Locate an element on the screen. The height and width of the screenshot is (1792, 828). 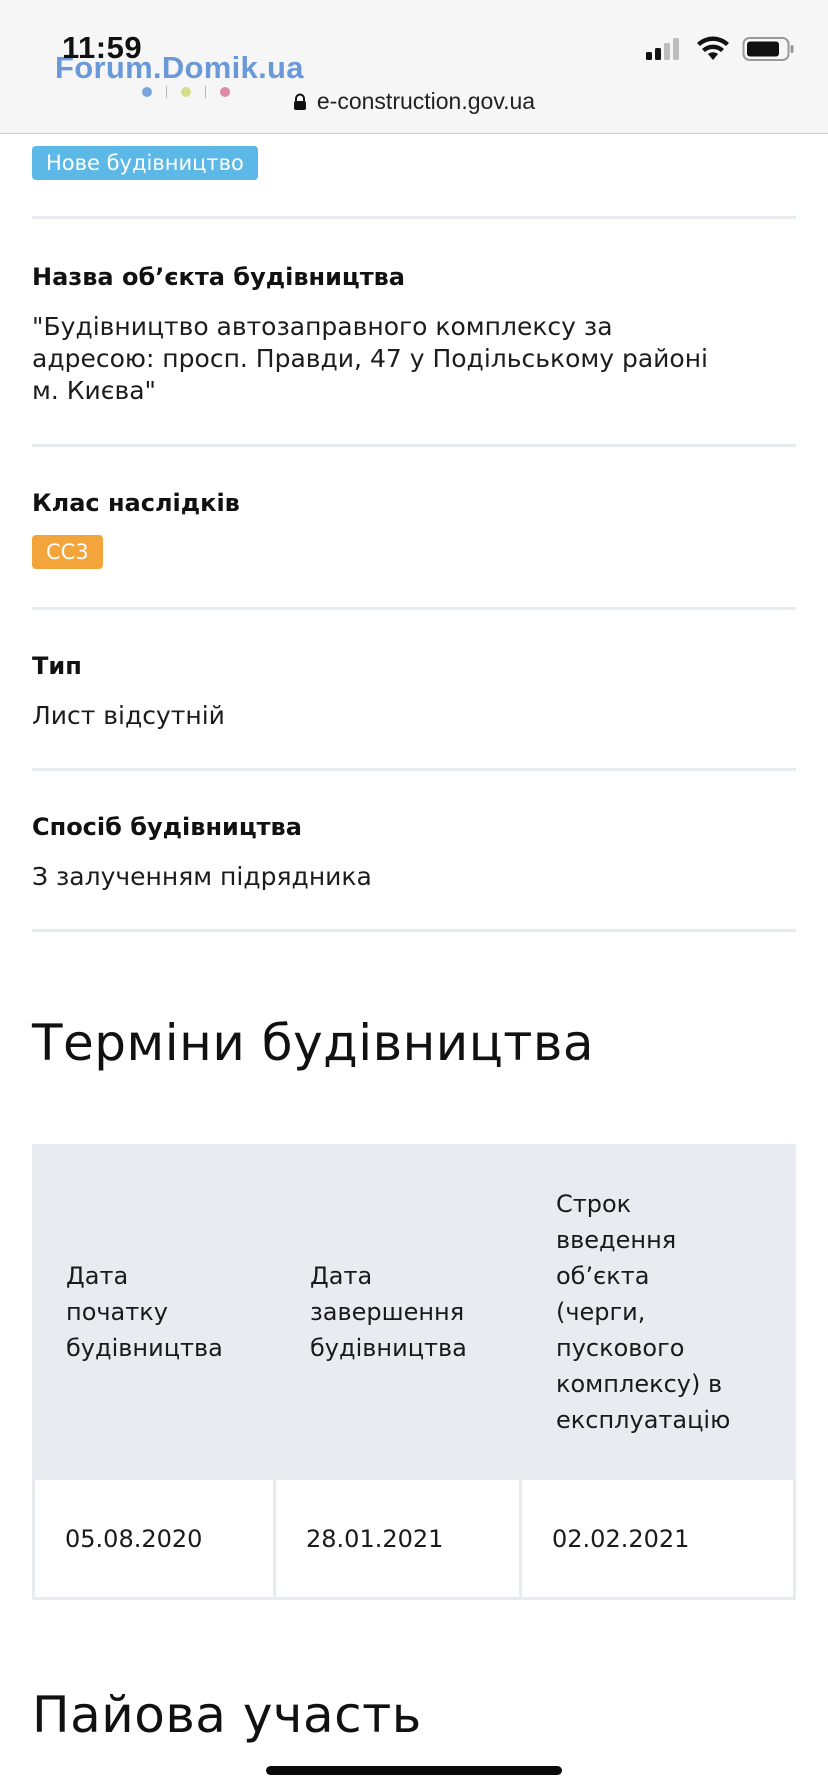
field-label: Спосіб будівництва is located at coordinates (167, 827).